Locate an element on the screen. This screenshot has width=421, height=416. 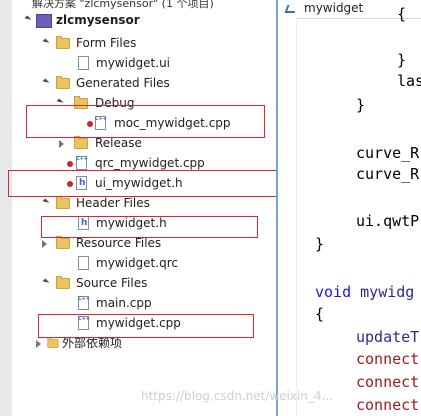
tree-item-label: main.cpp is located at coordinates (124, 303).